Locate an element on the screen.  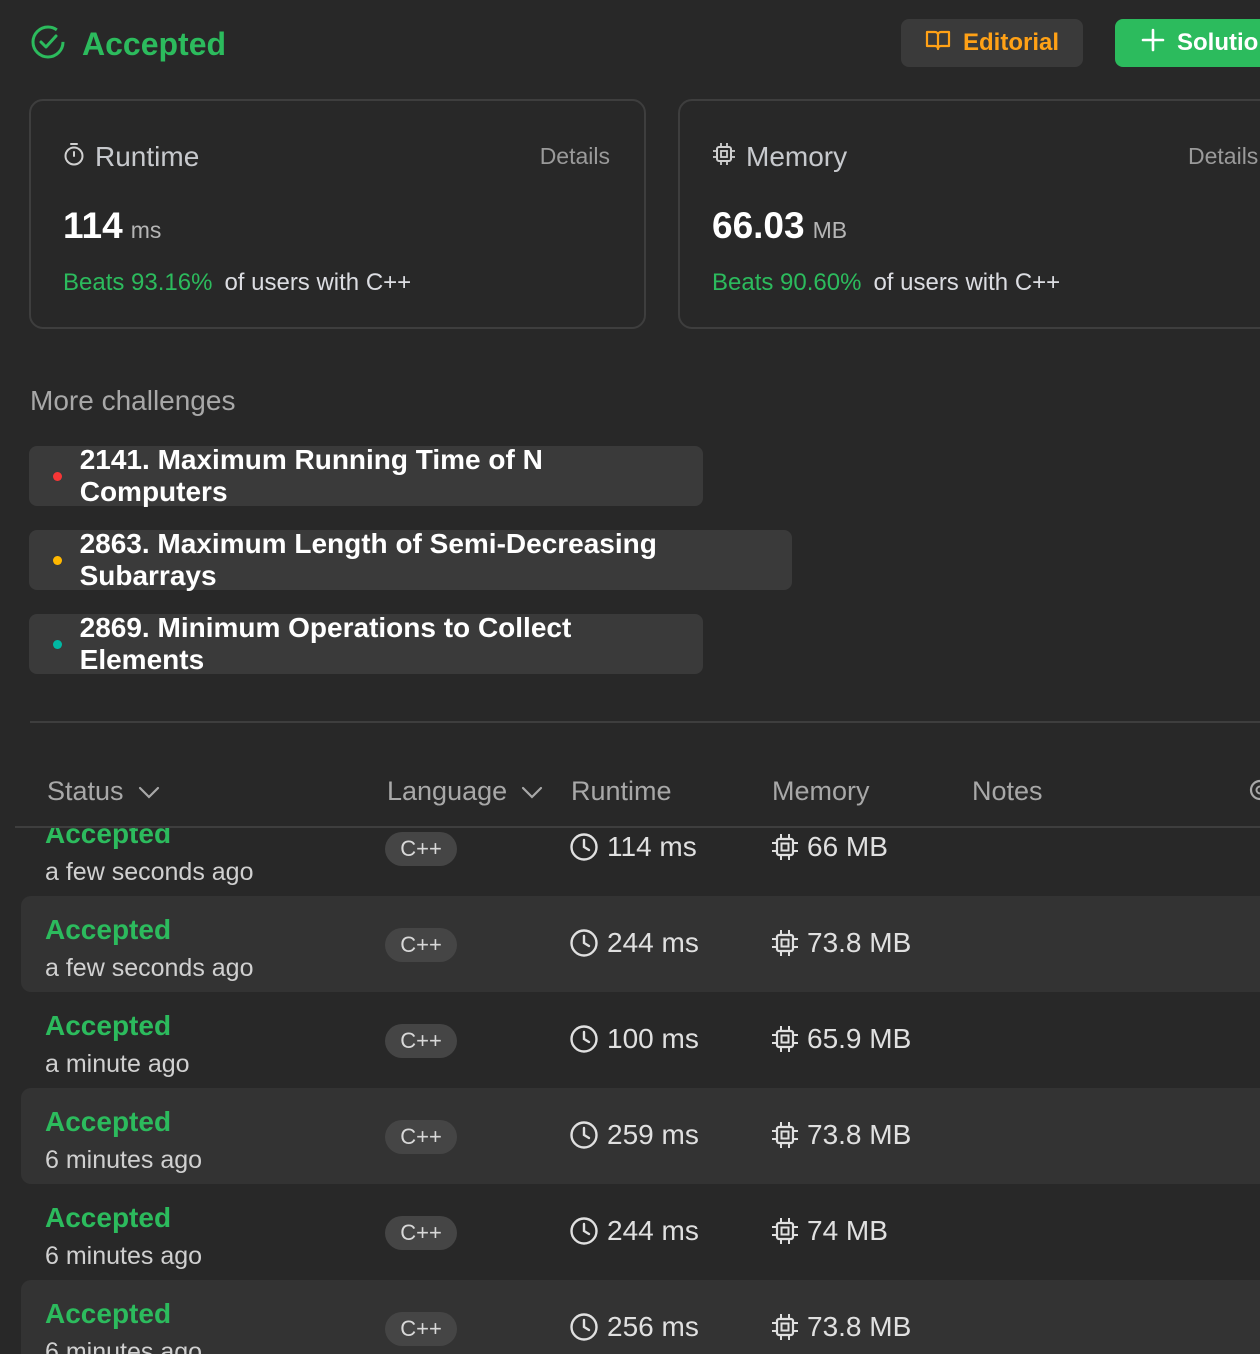
runtime-cell: 244 ms is located at coordinates (634, 1231).